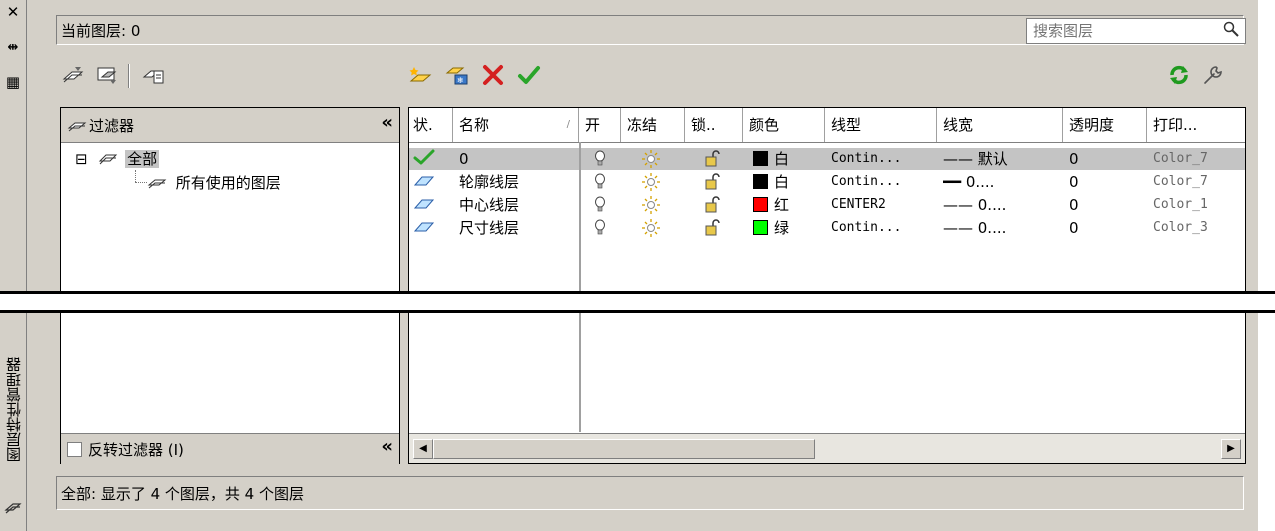 This screenshot has width=1275, height=531. What do you see at coordinates (182, 494) in the screenshot?
I see `status-text: 全部: 显示了 4 个图层，共 4 个图层` at bounding box center [182, 494].